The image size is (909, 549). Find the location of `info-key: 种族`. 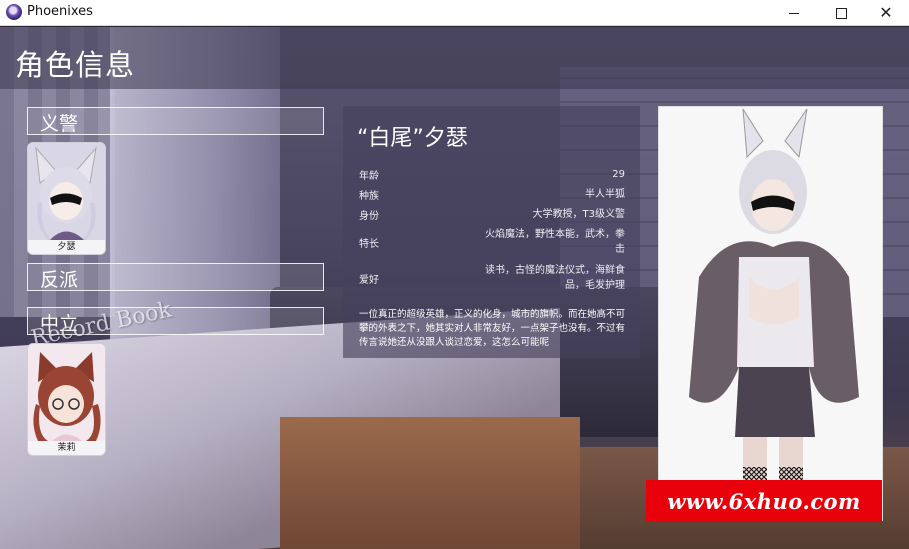

info-key: 种族 is located at coordinates (369, 196).